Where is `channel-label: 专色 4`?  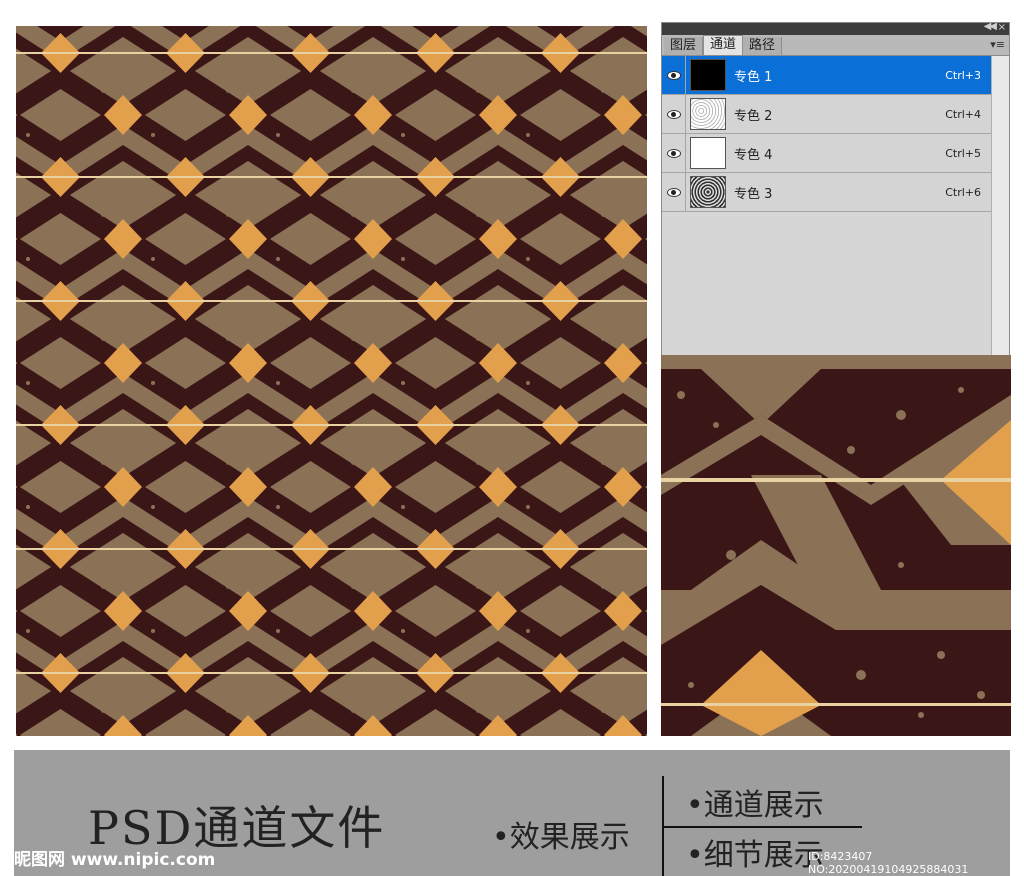
channel-label: 专色 4 is located at coordinates (753, 155).